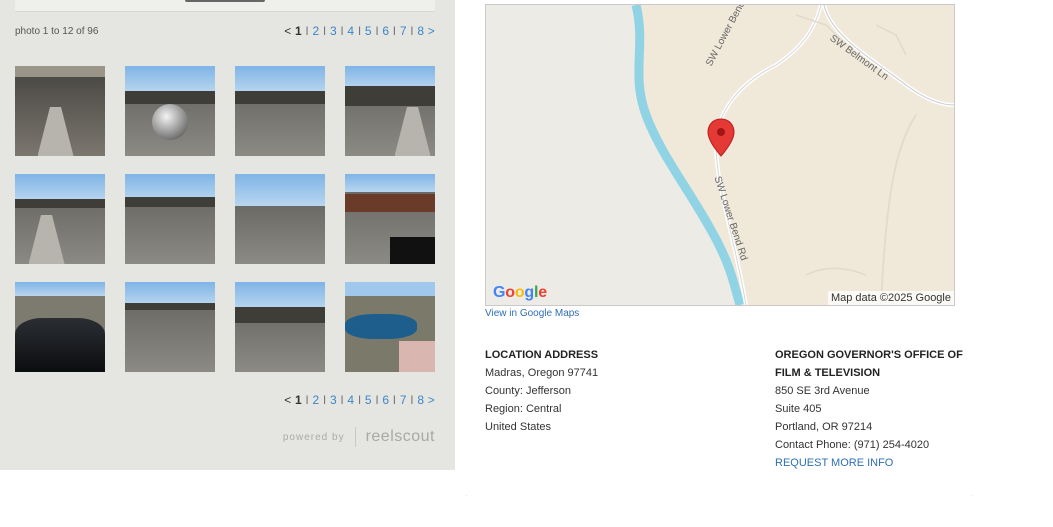 The image size is (1053, 527). Describe the element at coordinates (828, 373) in the screenshot. I see `office-heading-line2: FILM & TELEVISION` at that location.